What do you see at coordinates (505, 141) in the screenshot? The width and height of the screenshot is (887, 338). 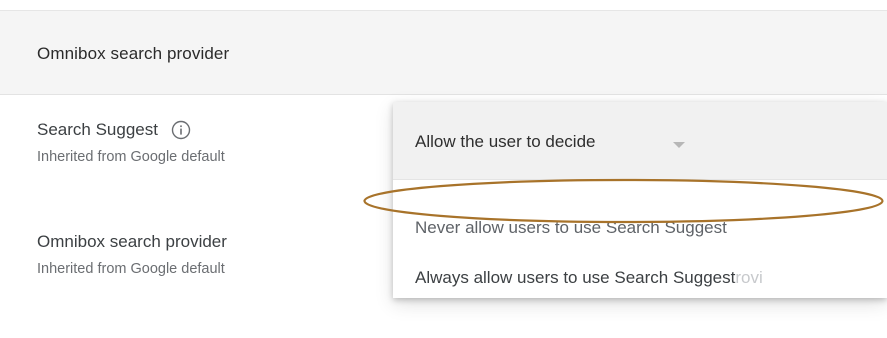 I see `dropdown-selected-label: Allow the user to decide` at bounding box center [505, 141].